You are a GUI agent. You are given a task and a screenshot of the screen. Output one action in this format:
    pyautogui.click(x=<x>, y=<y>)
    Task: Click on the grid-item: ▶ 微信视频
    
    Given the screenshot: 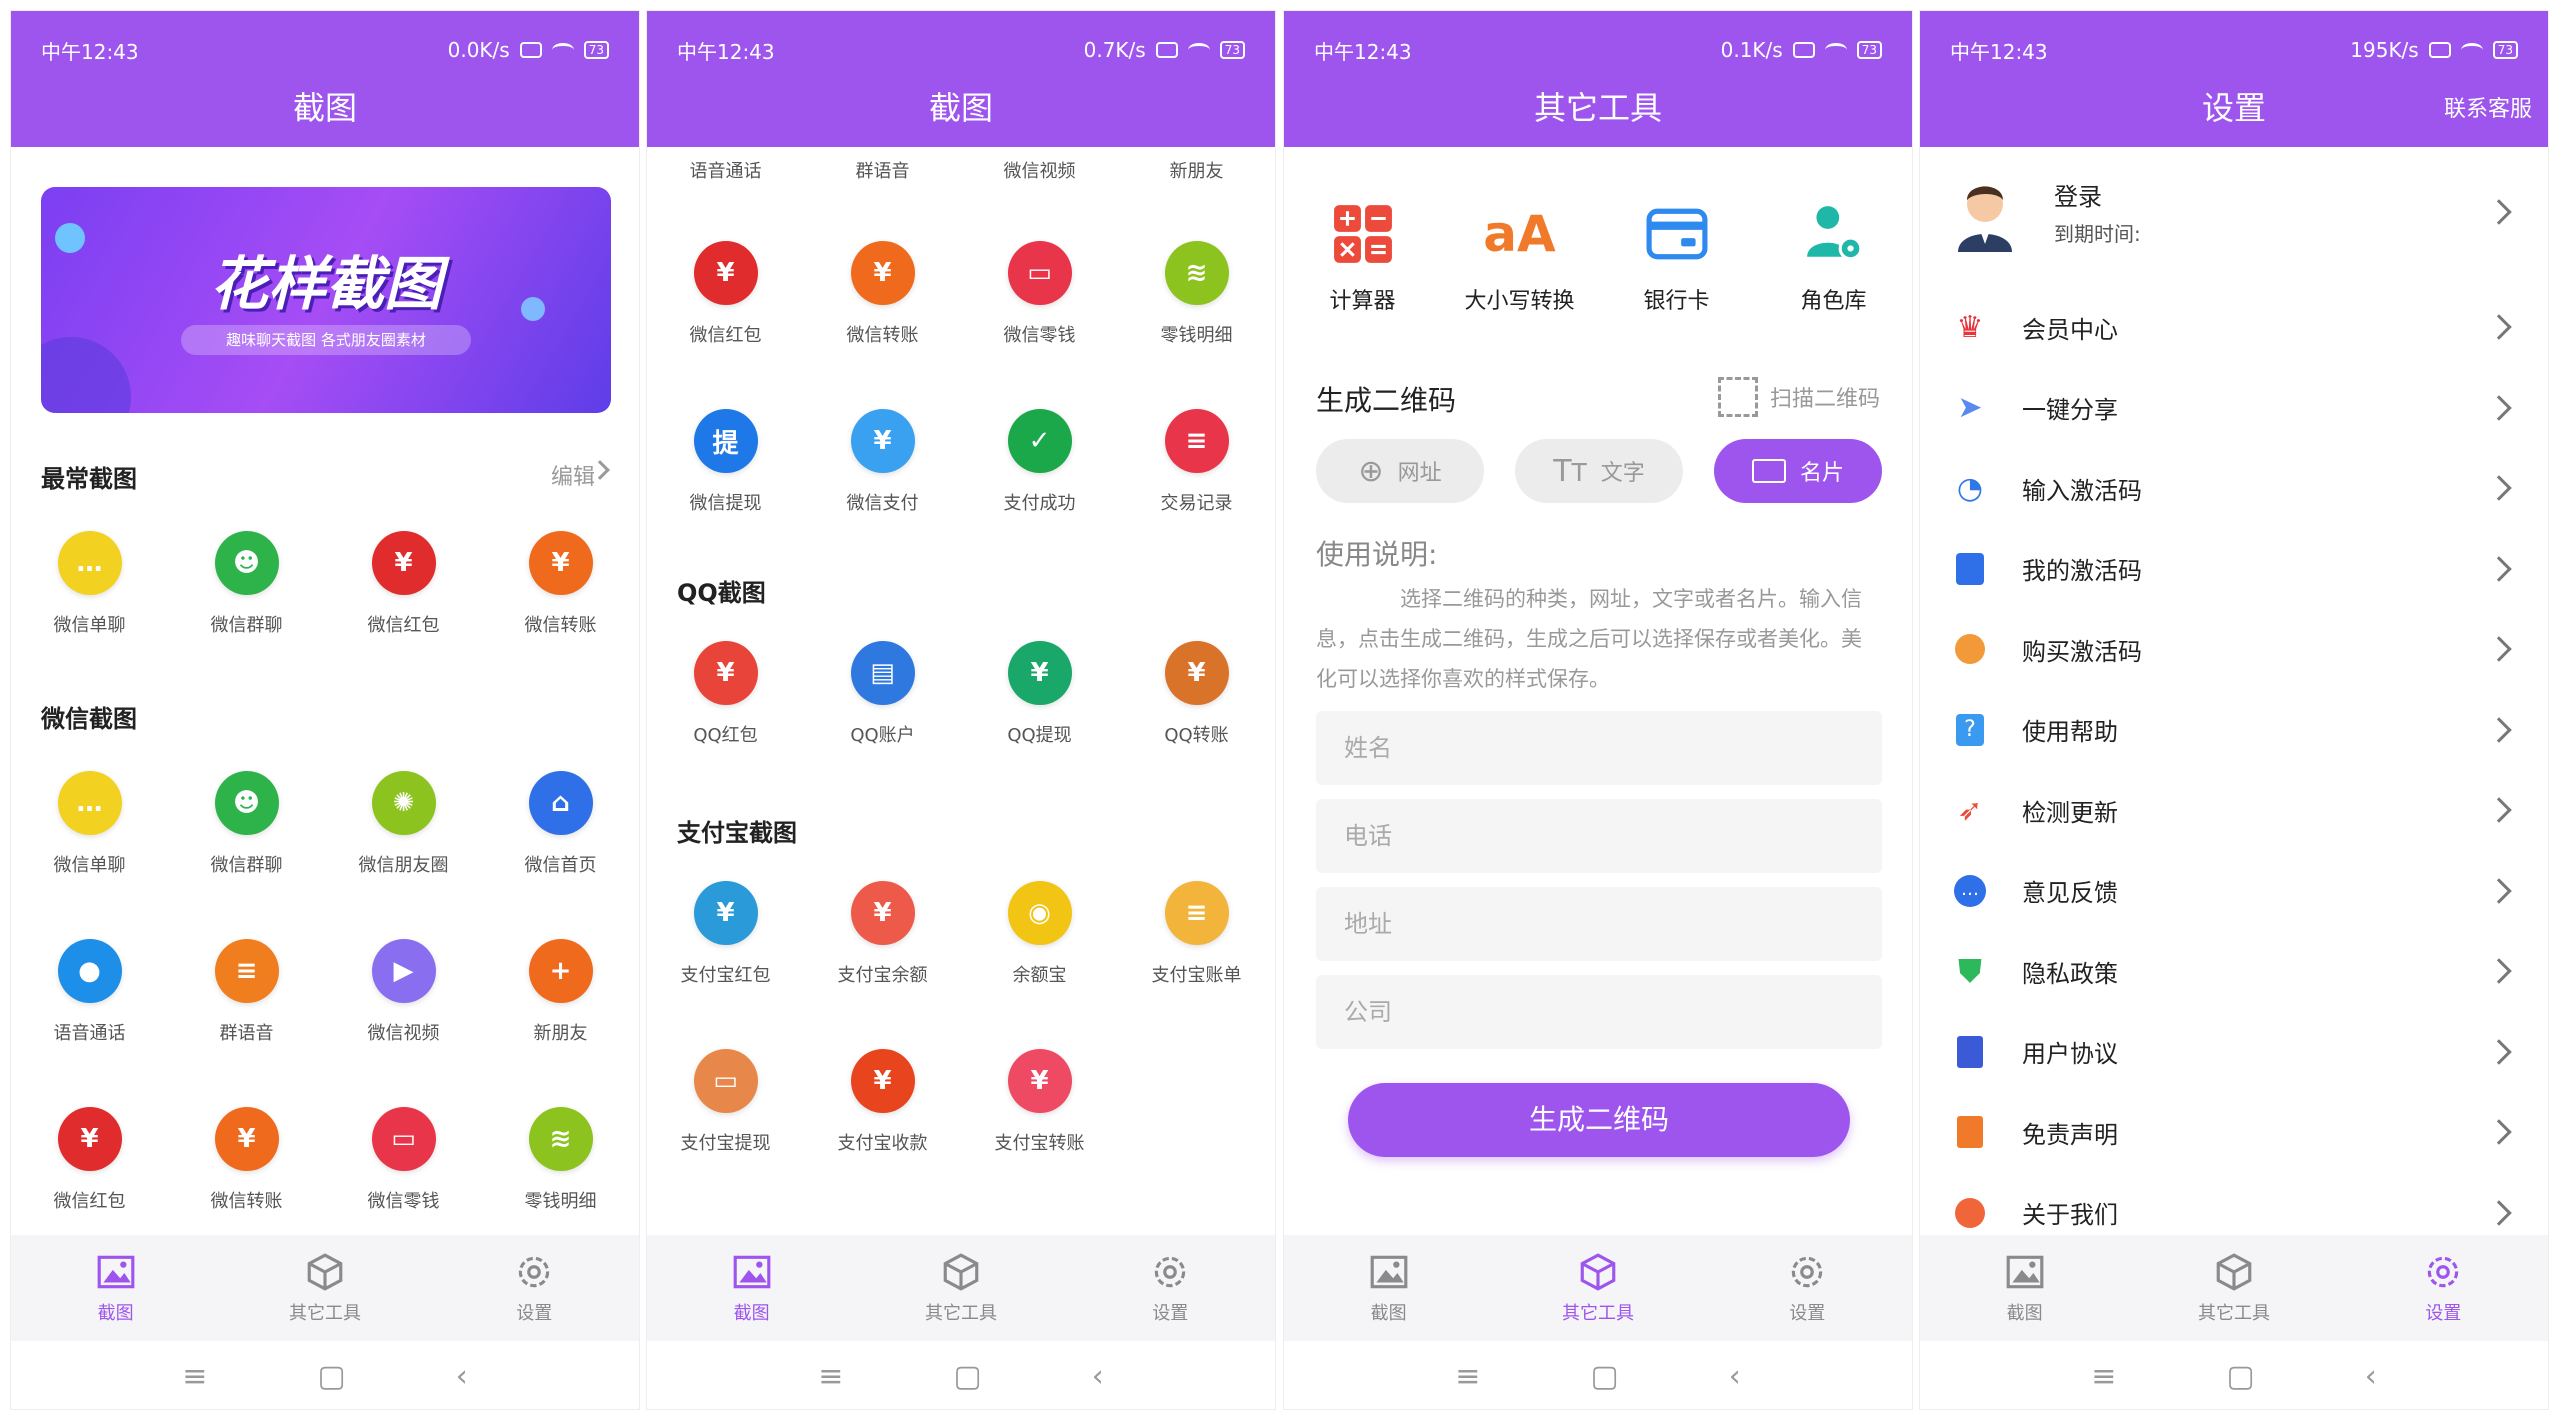 What is the action you would take?
    pyautogui.click(x=403, y=1023)
    